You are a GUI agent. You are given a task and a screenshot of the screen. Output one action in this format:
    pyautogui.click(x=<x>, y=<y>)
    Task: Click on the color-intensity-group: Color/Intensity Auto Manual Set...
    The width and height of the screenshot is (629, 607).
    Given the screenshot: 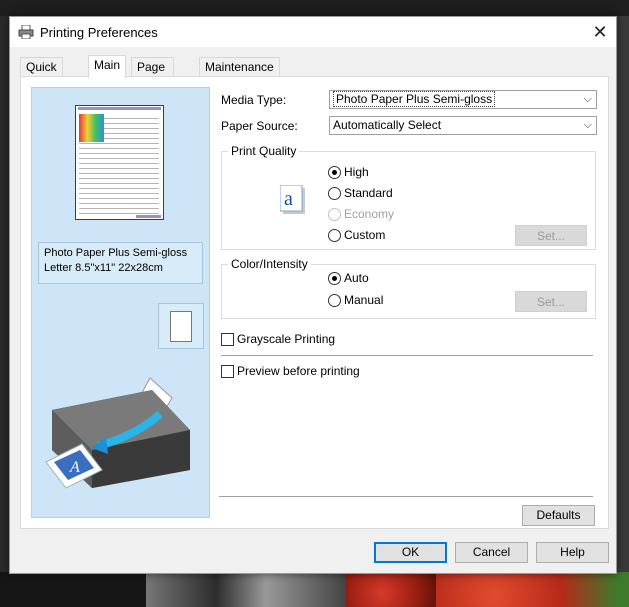 What is the action you would take?
    pyautogui.click(x=408, y=288)
    